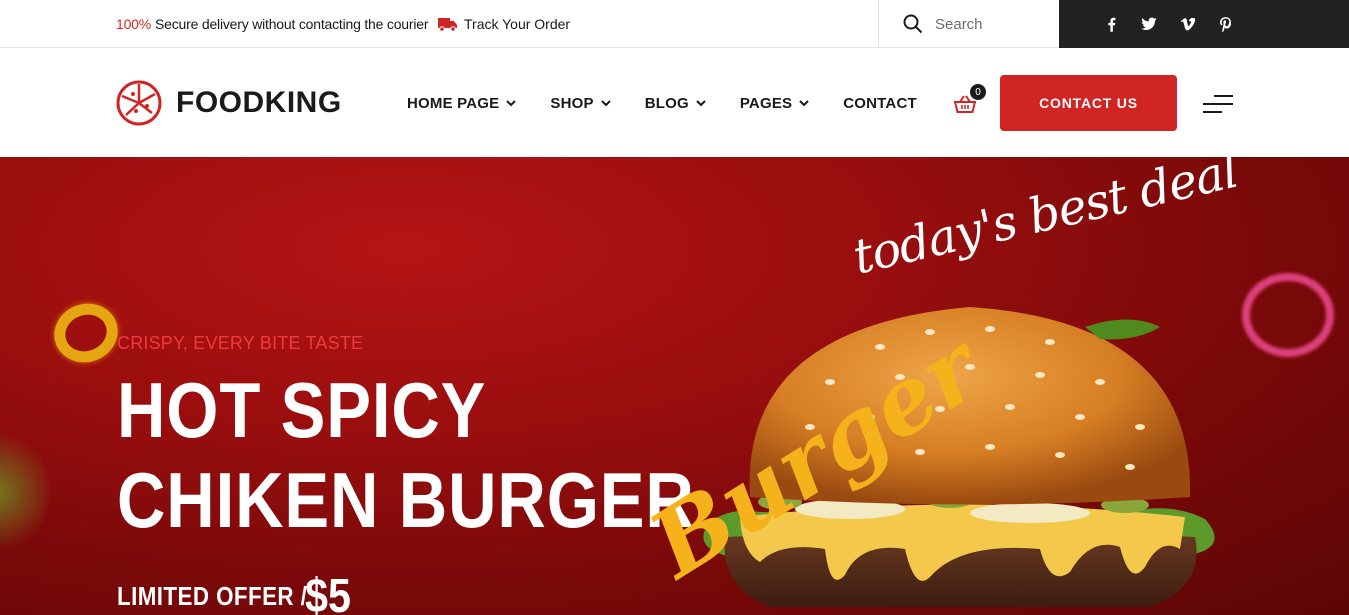 The width and height of the screenshot is (1349, 615). Describe the element at coordinates (666, 103) in the screenshot. I see `nav-label: BLOG` at that location.